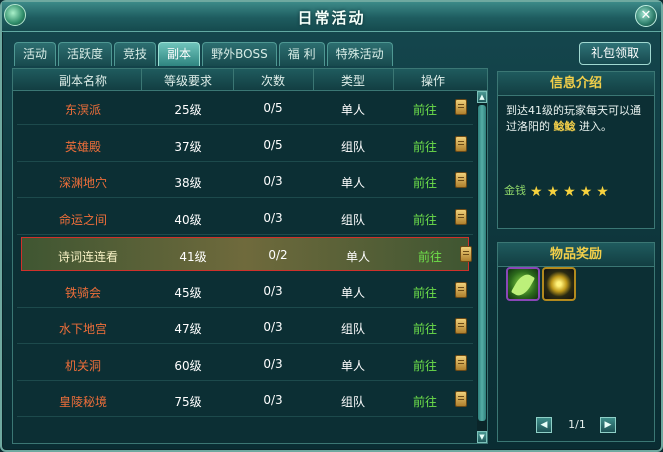  Describe the element at coordinates (141, 80) in the screenshot. I see `header-divider` at that location.